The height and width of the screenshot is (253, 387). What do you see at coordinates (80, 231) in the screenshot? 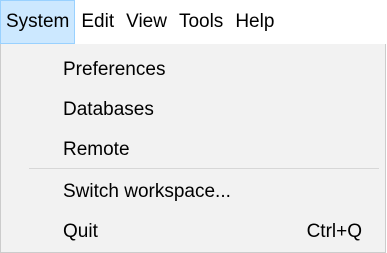
I see `menu-item-label: Quit` at bounding box center [80, 231].